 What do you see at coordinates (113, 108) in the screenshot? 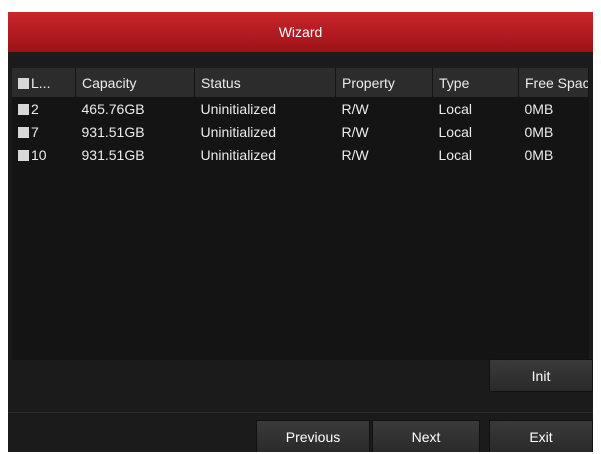
I see `capacity-cell: 465.76GB` at bounding box center [113, 108].